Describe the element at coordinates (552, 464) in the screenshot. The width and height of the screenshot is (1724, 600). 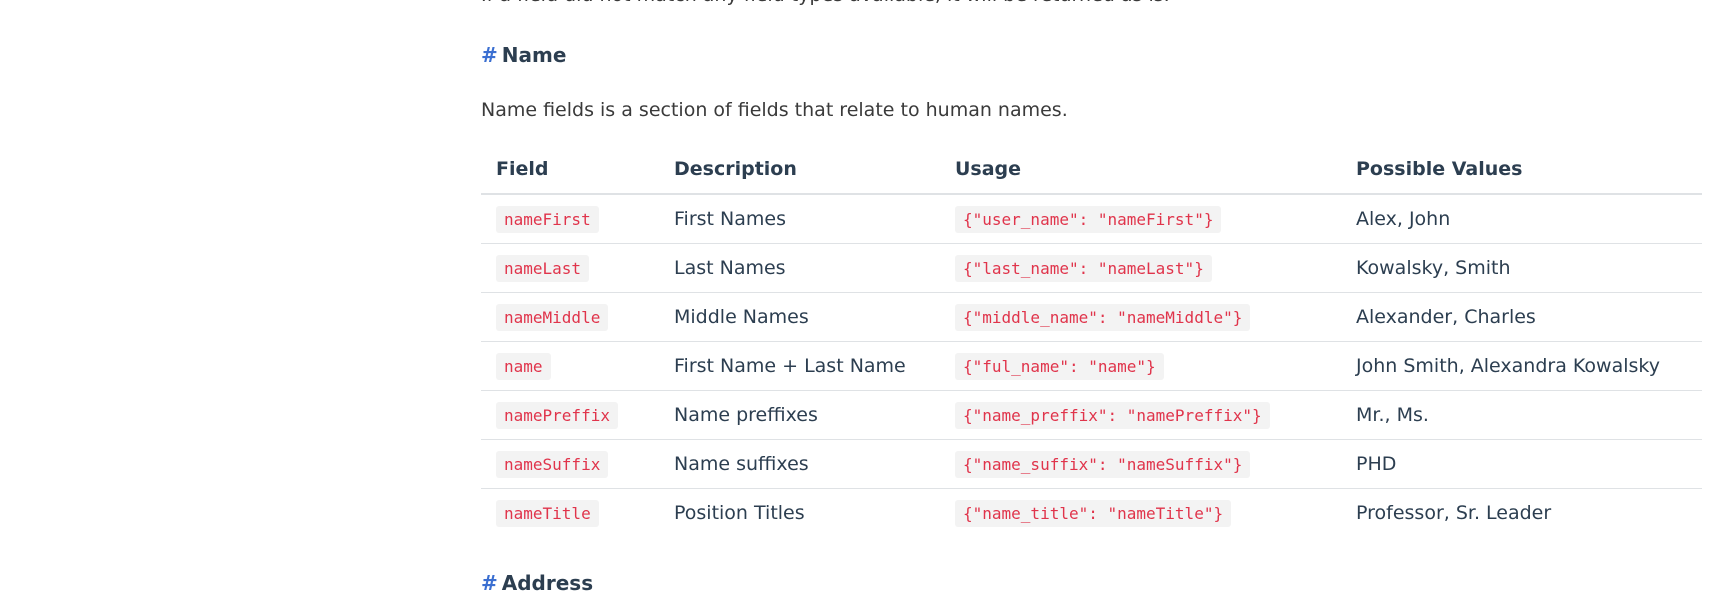
I see `field-code: nameSuffix` at that location.